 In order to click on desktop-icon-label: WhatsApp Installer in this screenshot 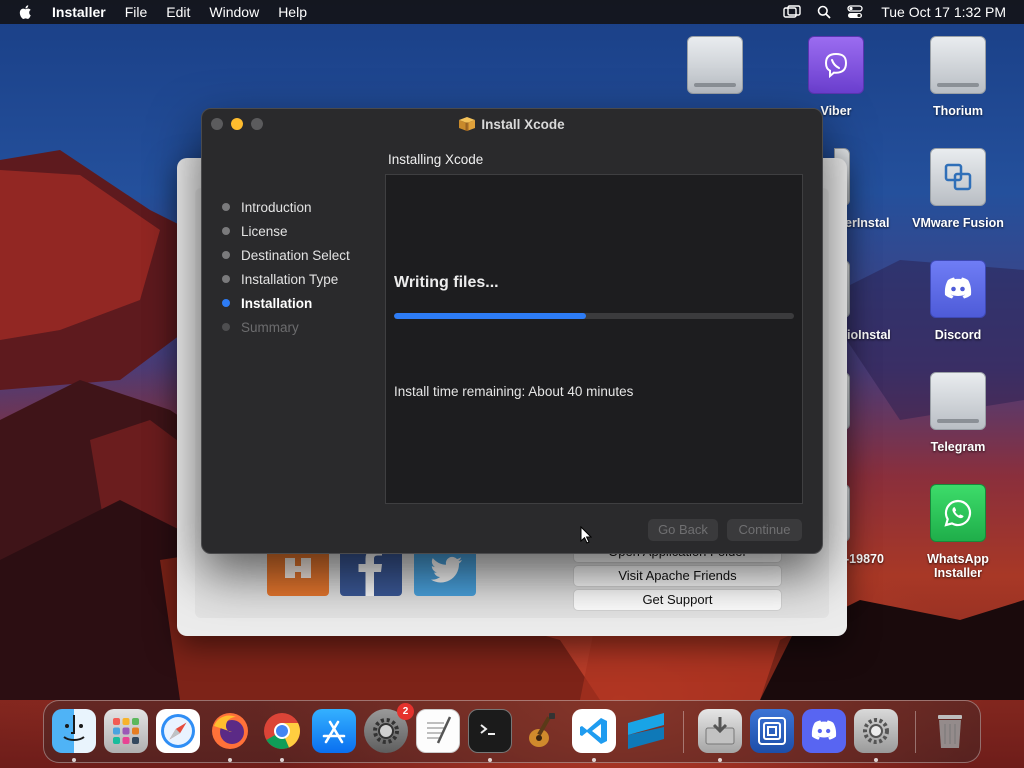, I will do `click(958, 566)`.